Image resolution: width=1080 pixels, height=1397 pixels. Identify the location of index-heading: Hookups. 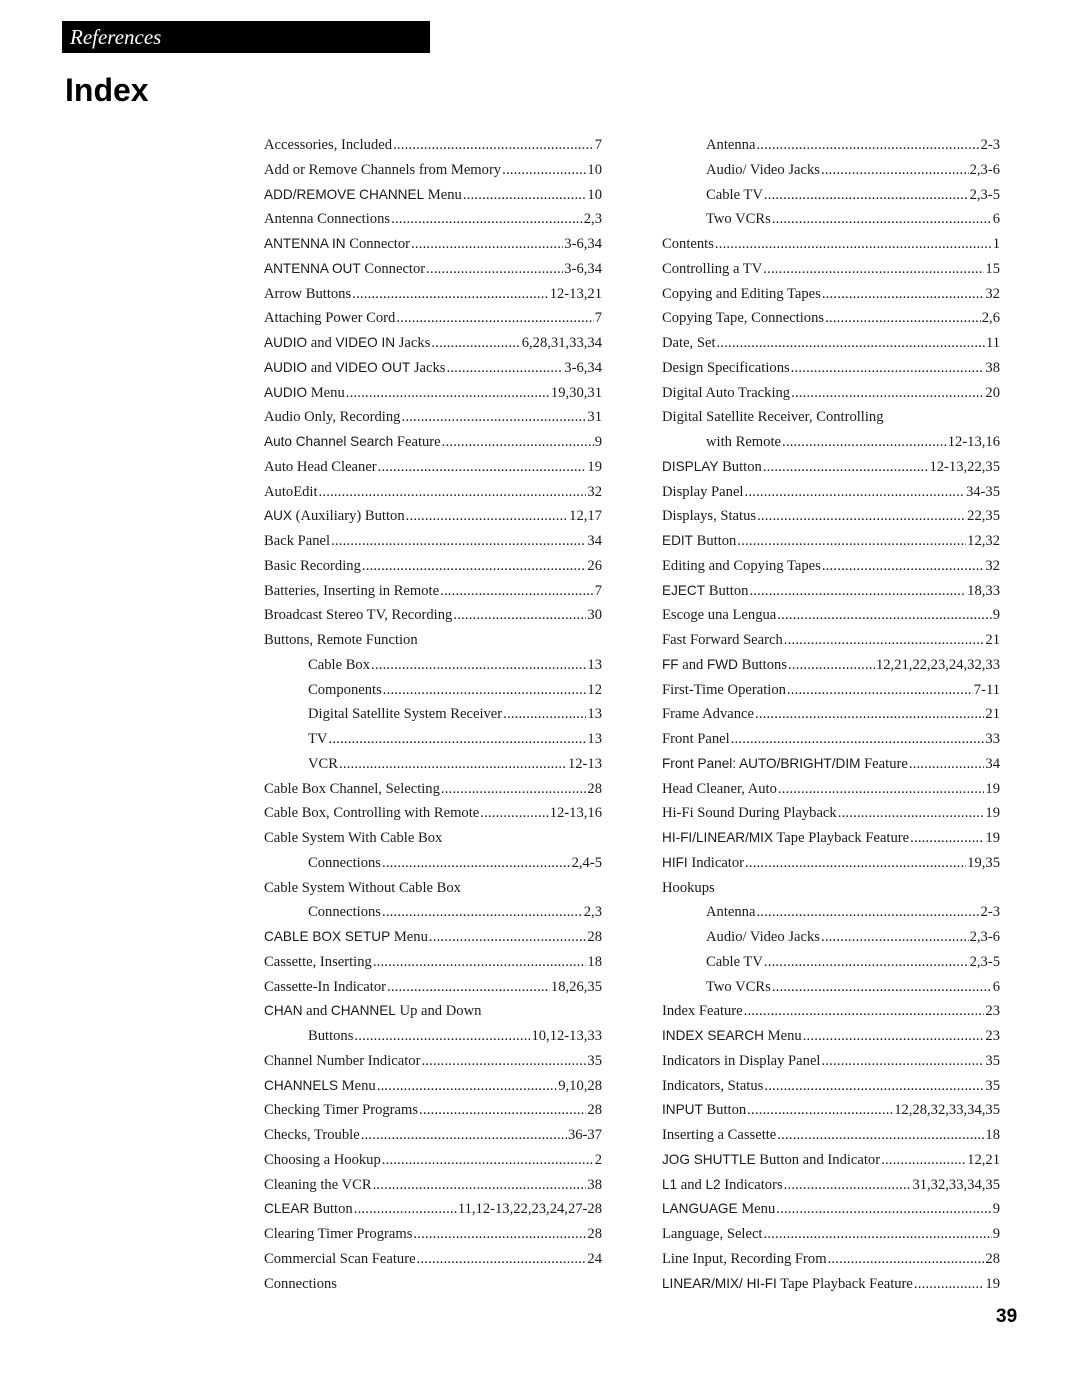
(831, 888).